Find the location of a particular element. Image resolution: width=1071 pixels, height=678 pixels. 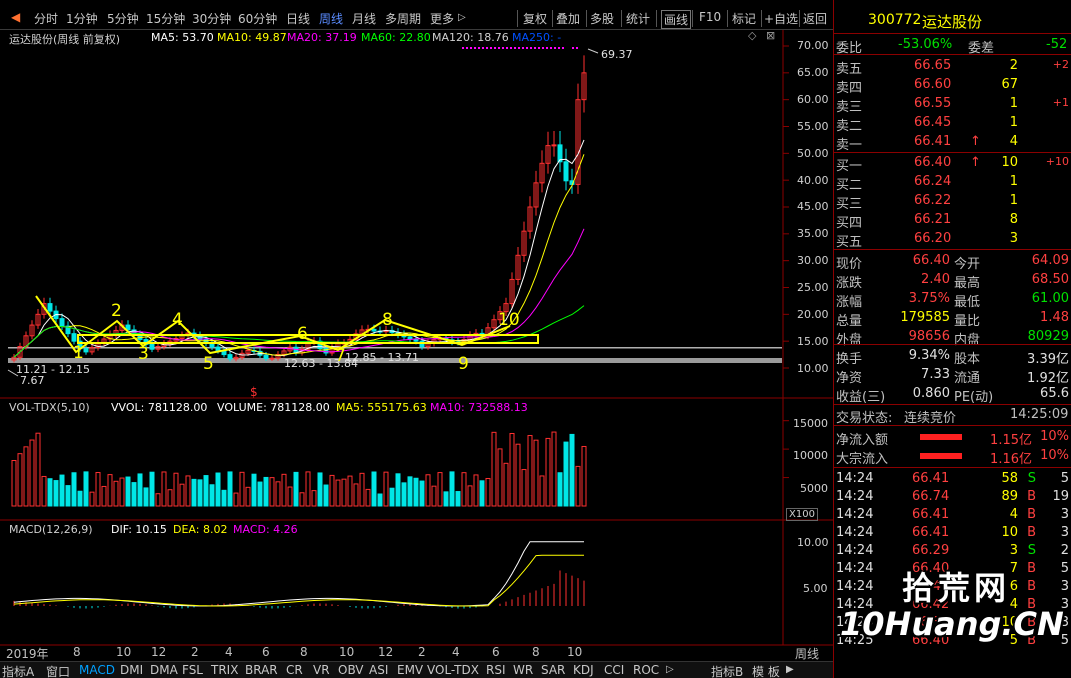

tab-macd: MACD is located at coordinates (97, 670).